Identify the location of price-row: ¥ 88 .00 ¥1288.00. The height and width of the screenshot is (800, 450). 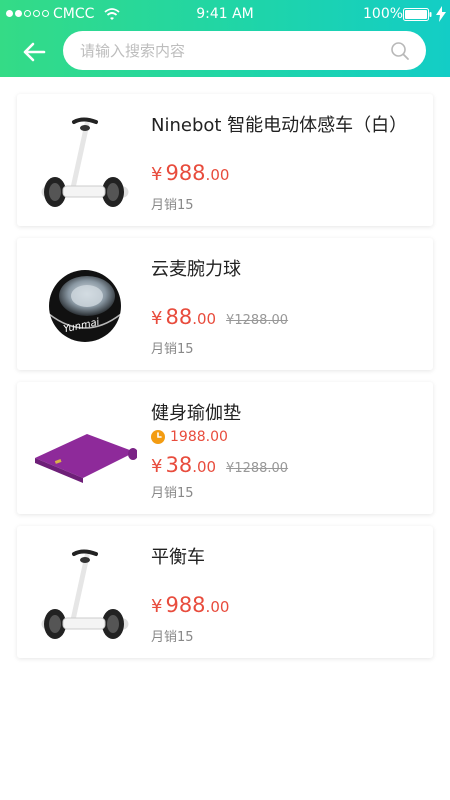
(219, 317).